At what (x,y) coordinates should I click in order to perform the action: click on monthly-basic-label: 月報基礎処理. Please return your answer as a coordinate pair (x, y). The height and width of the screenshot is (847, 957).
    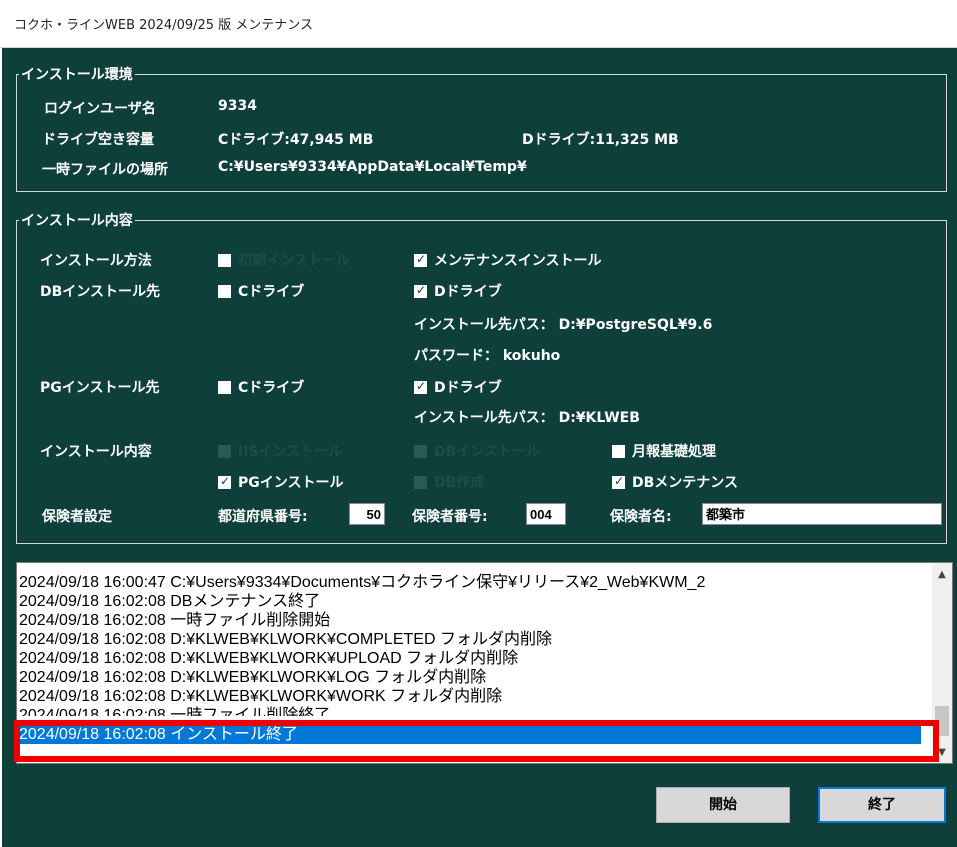
    Looking at the image, I should click on (674, 452).